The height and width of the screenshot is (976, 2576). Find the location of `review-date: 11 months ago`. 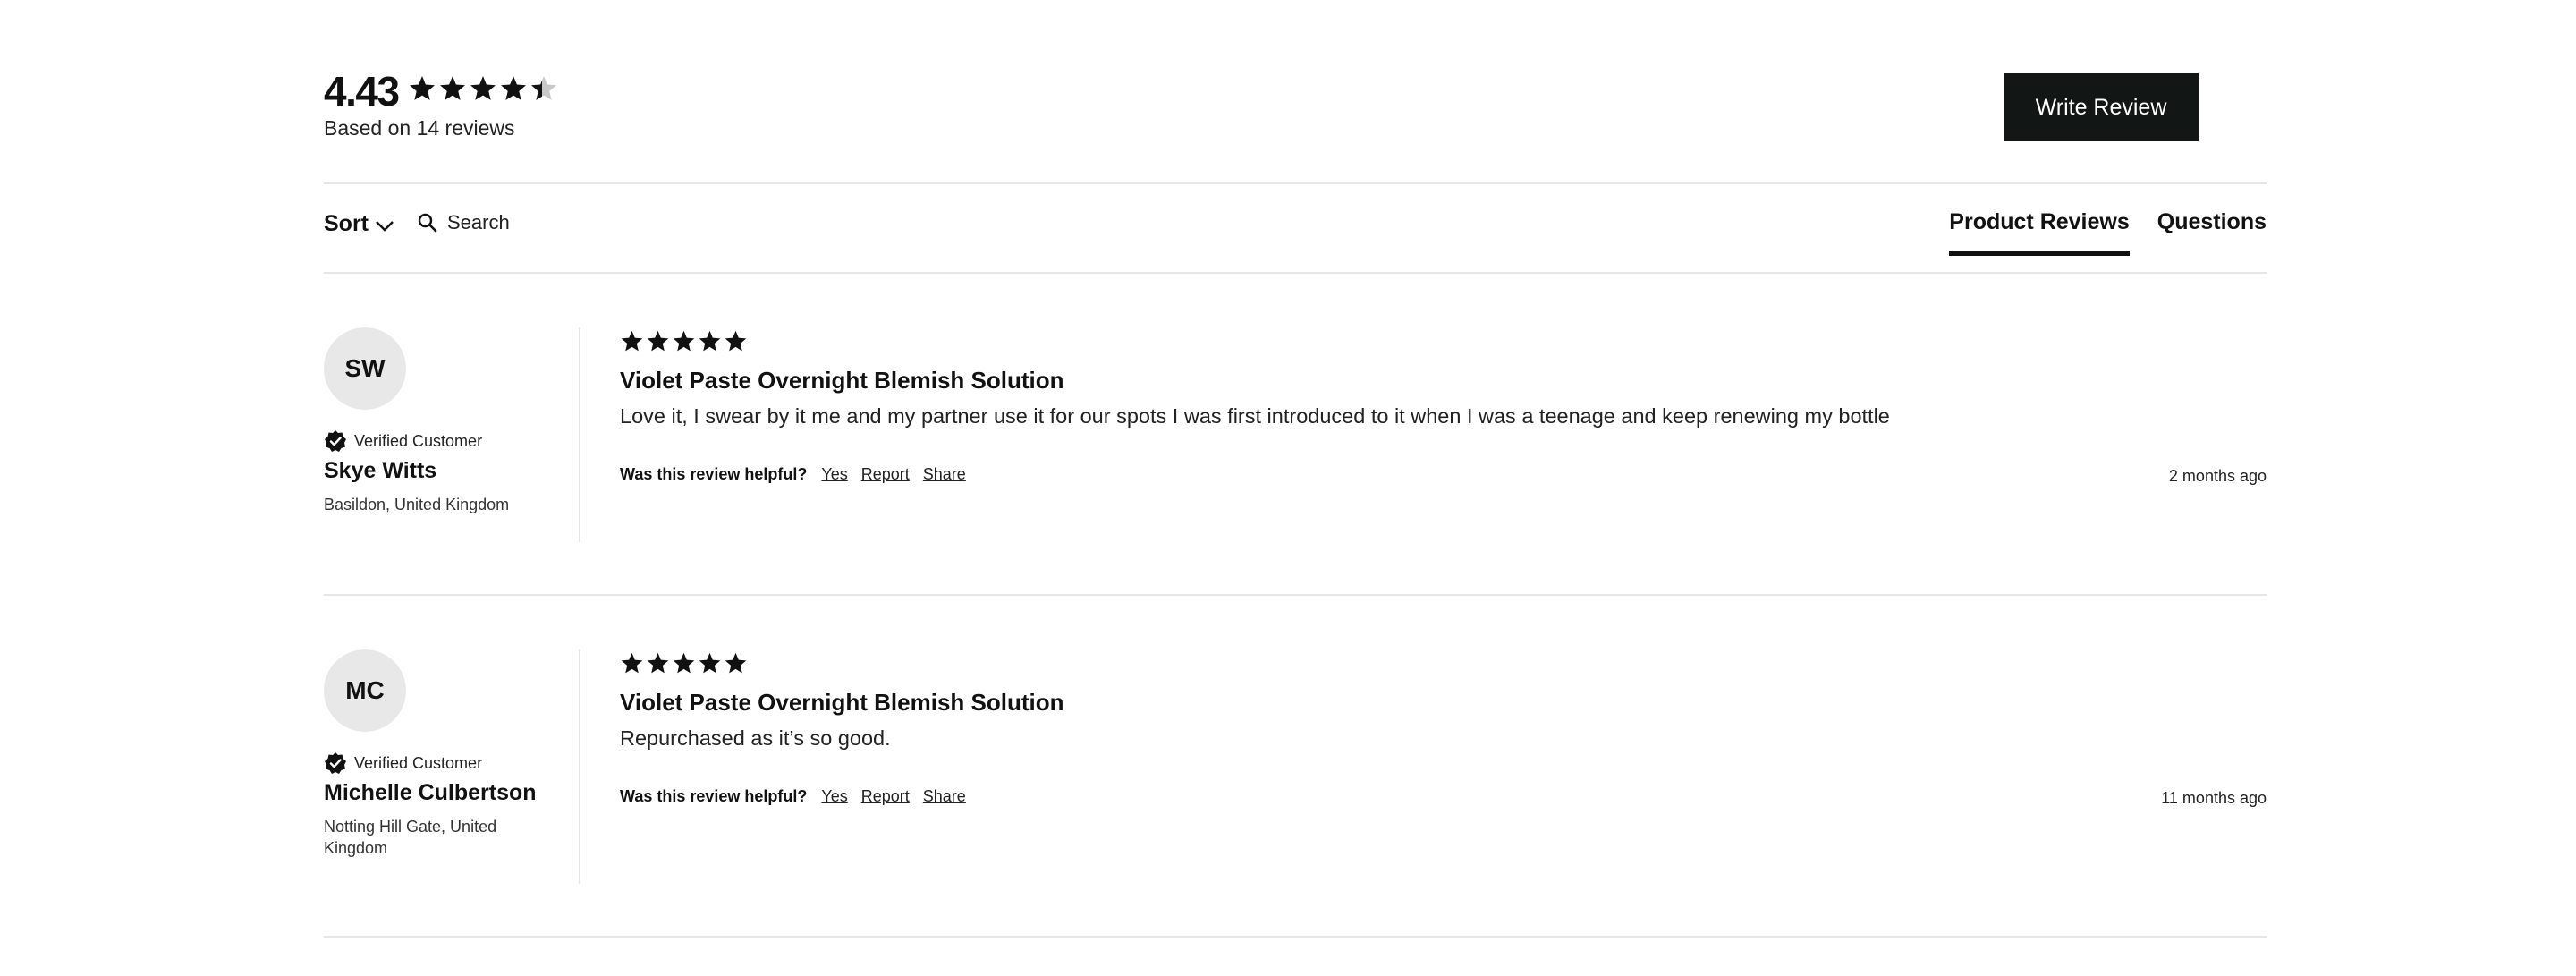

review-date: 11 months ago is located at coordinates (2214, 798).